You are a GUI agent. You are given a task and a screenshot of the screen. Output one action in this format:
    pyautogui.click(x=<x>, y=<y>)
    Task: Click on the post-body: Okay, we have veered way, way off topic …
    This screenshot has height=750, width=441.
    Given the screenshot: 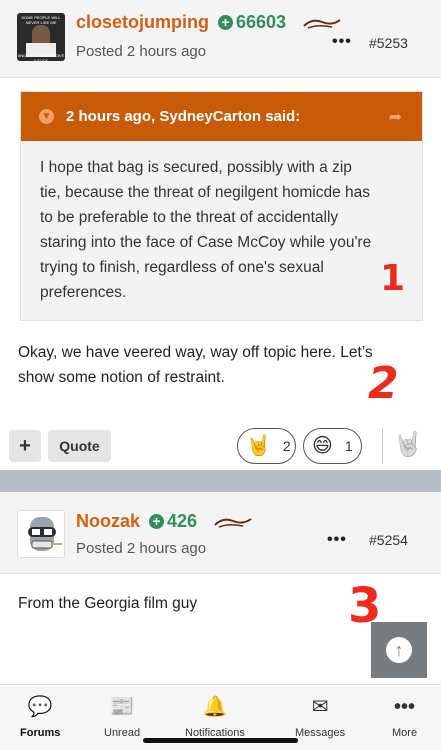 What is the action you would take?
    pyautogui.click(x=195, y=365)
    